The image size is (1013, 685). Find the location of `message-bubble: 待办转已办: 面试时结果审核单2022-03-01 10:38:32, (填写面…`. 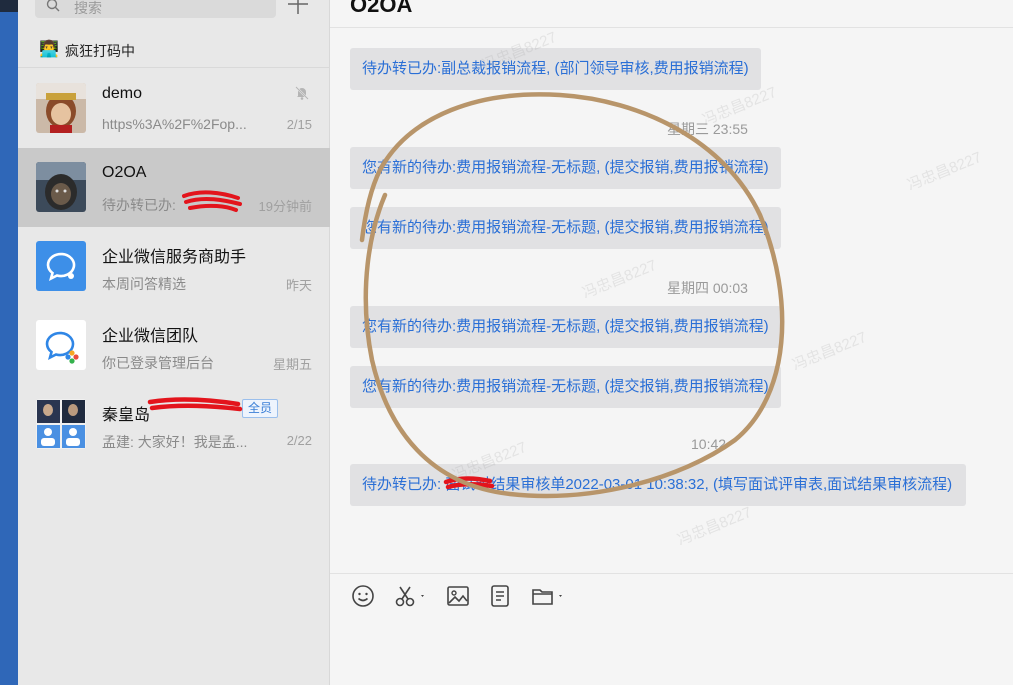

message-bubble: 待办转已办: 面试时结果审核单2022-03-01 10:38:32, (填写面… is located at coordinates (658, 485).